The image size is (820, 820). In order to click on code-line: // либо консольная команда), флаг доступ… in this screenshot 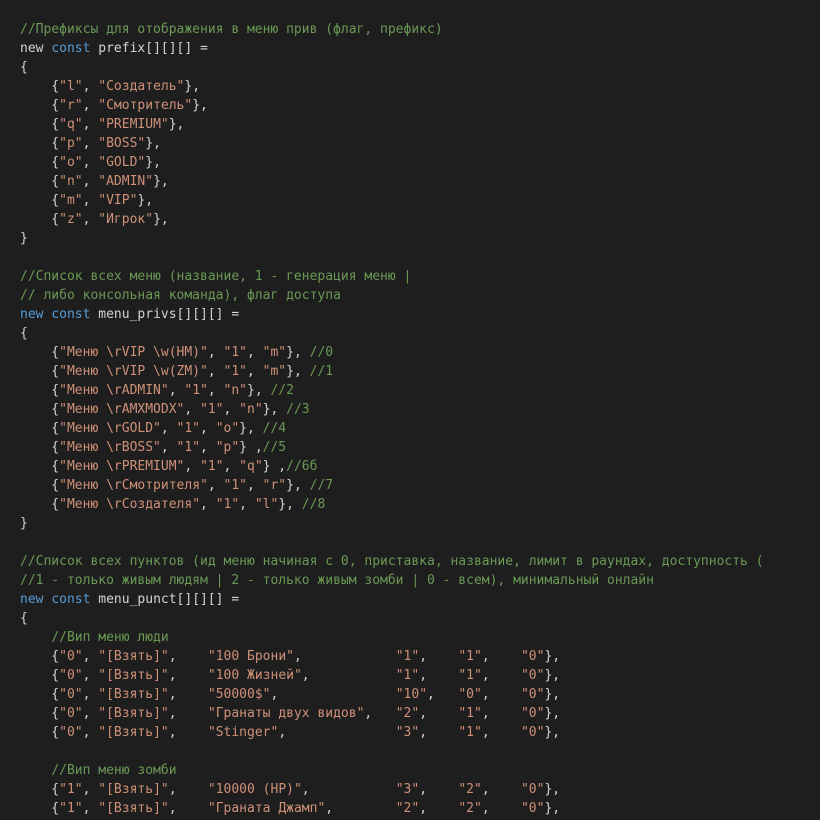, I will do `click(420, 295)`.